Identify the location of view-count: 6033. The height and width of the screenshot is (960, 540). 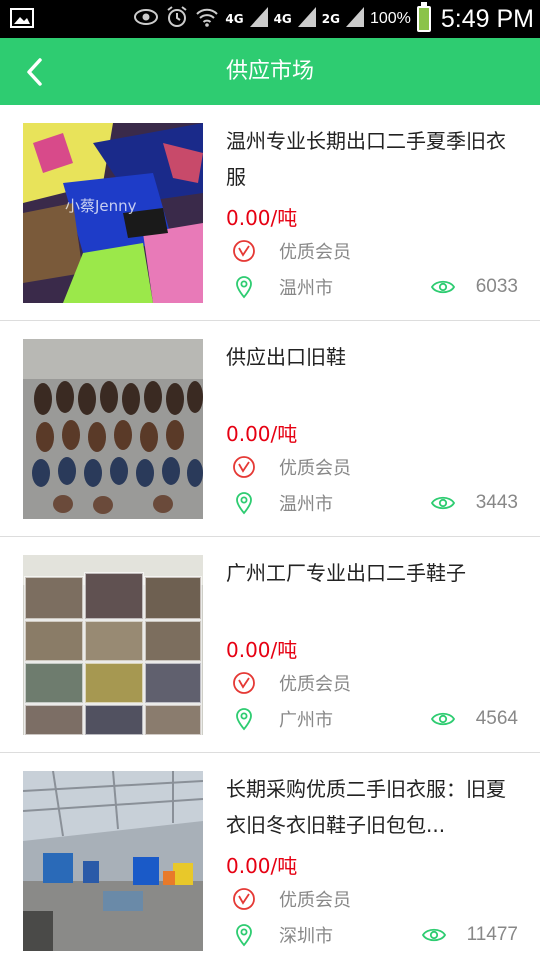
(496, 286).